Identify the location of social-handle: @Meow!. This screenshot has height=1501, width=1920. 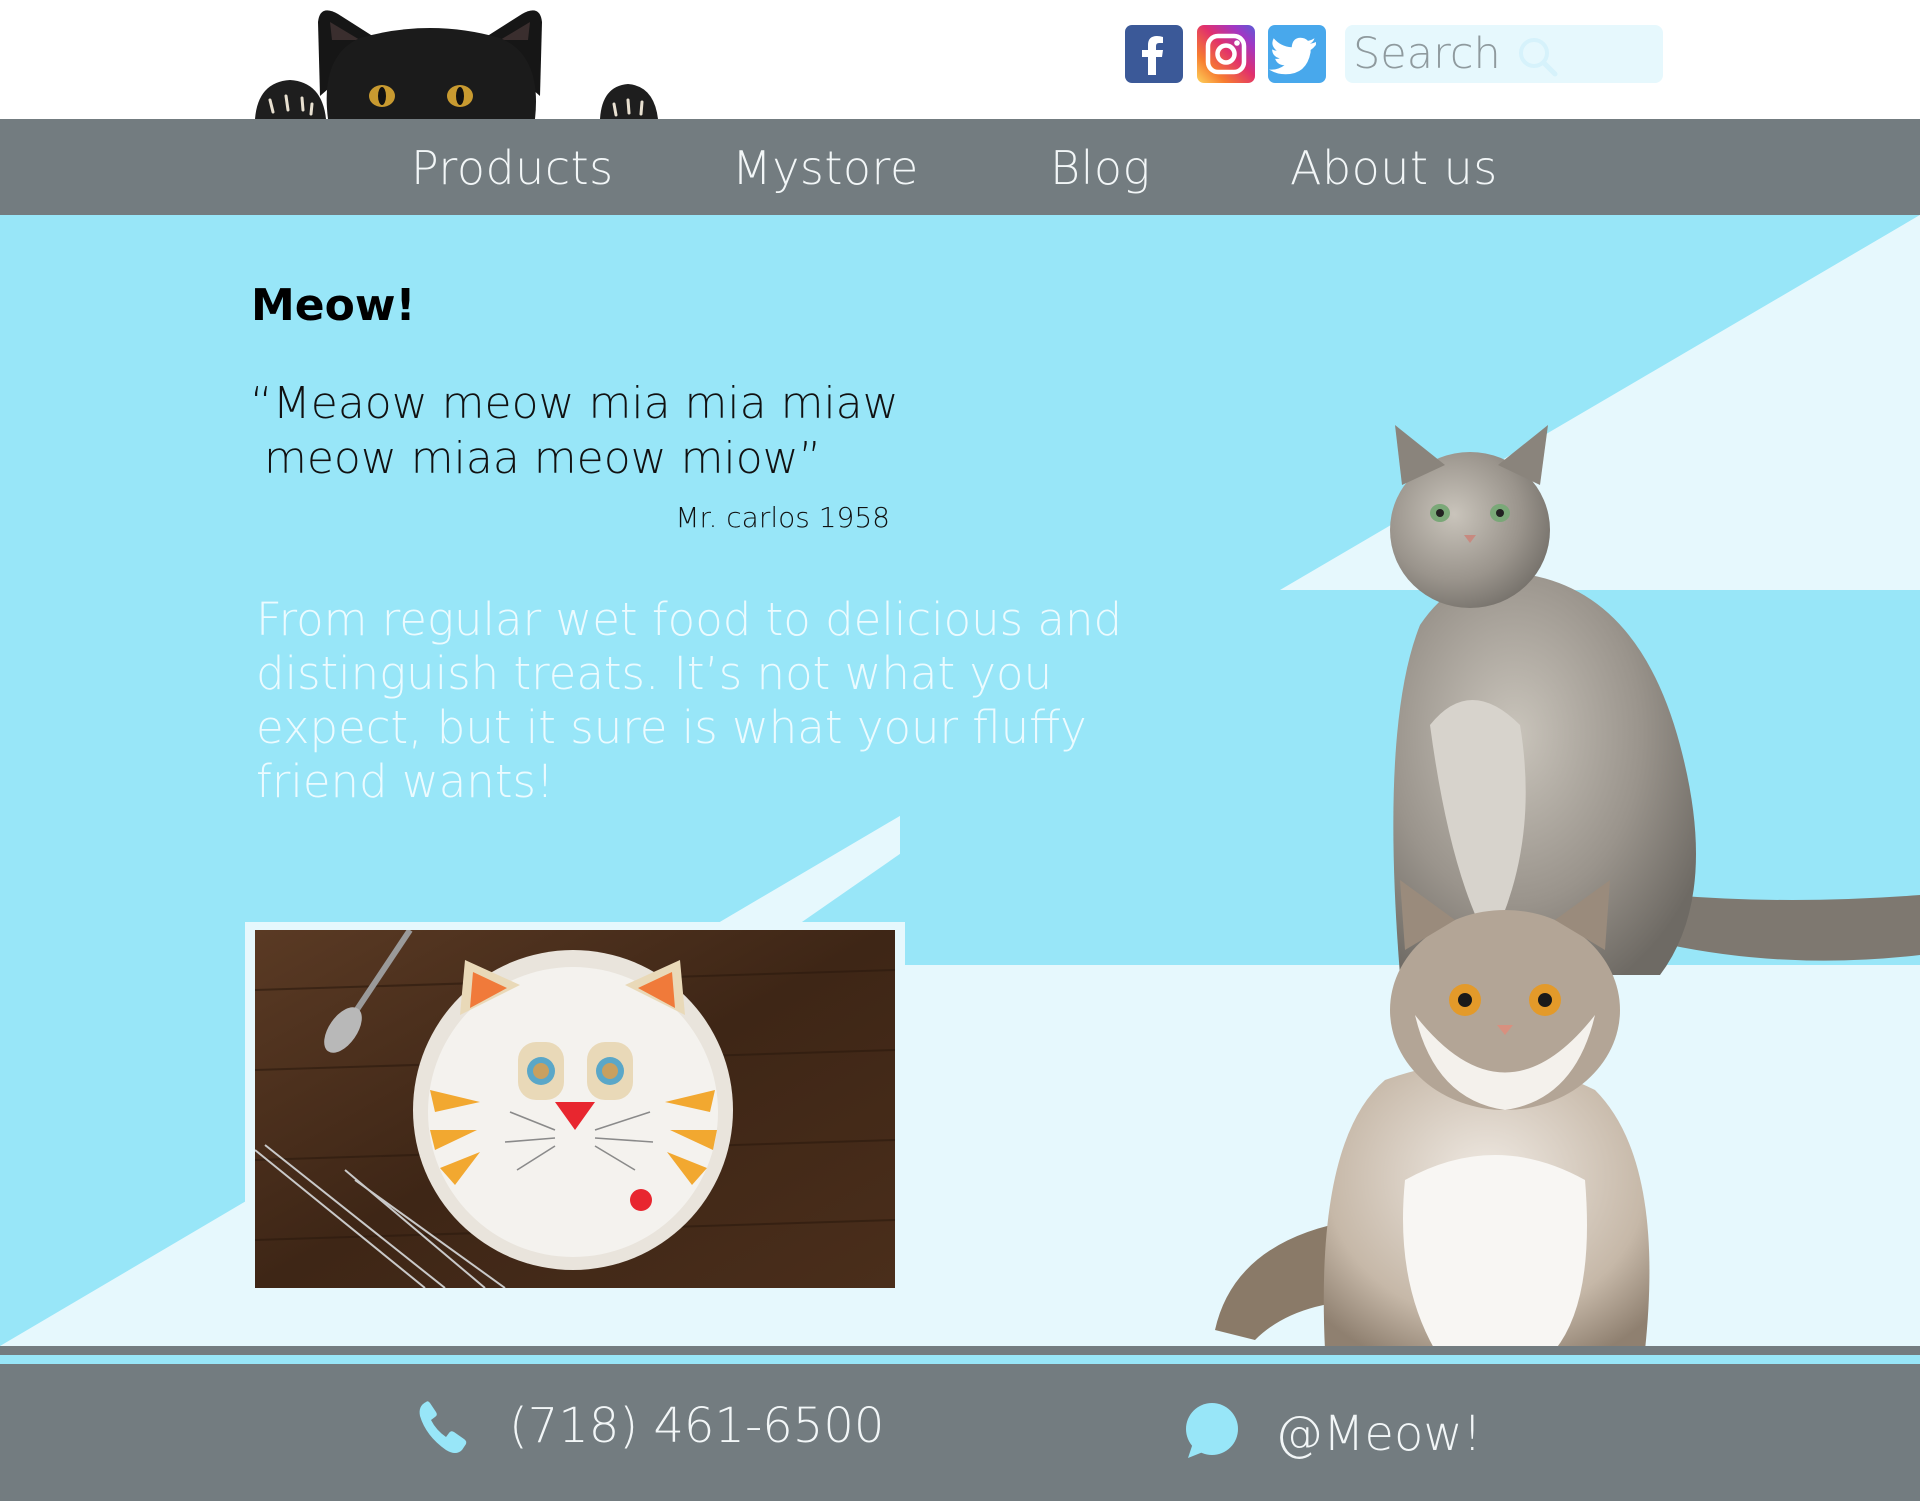
(1378, 1434).